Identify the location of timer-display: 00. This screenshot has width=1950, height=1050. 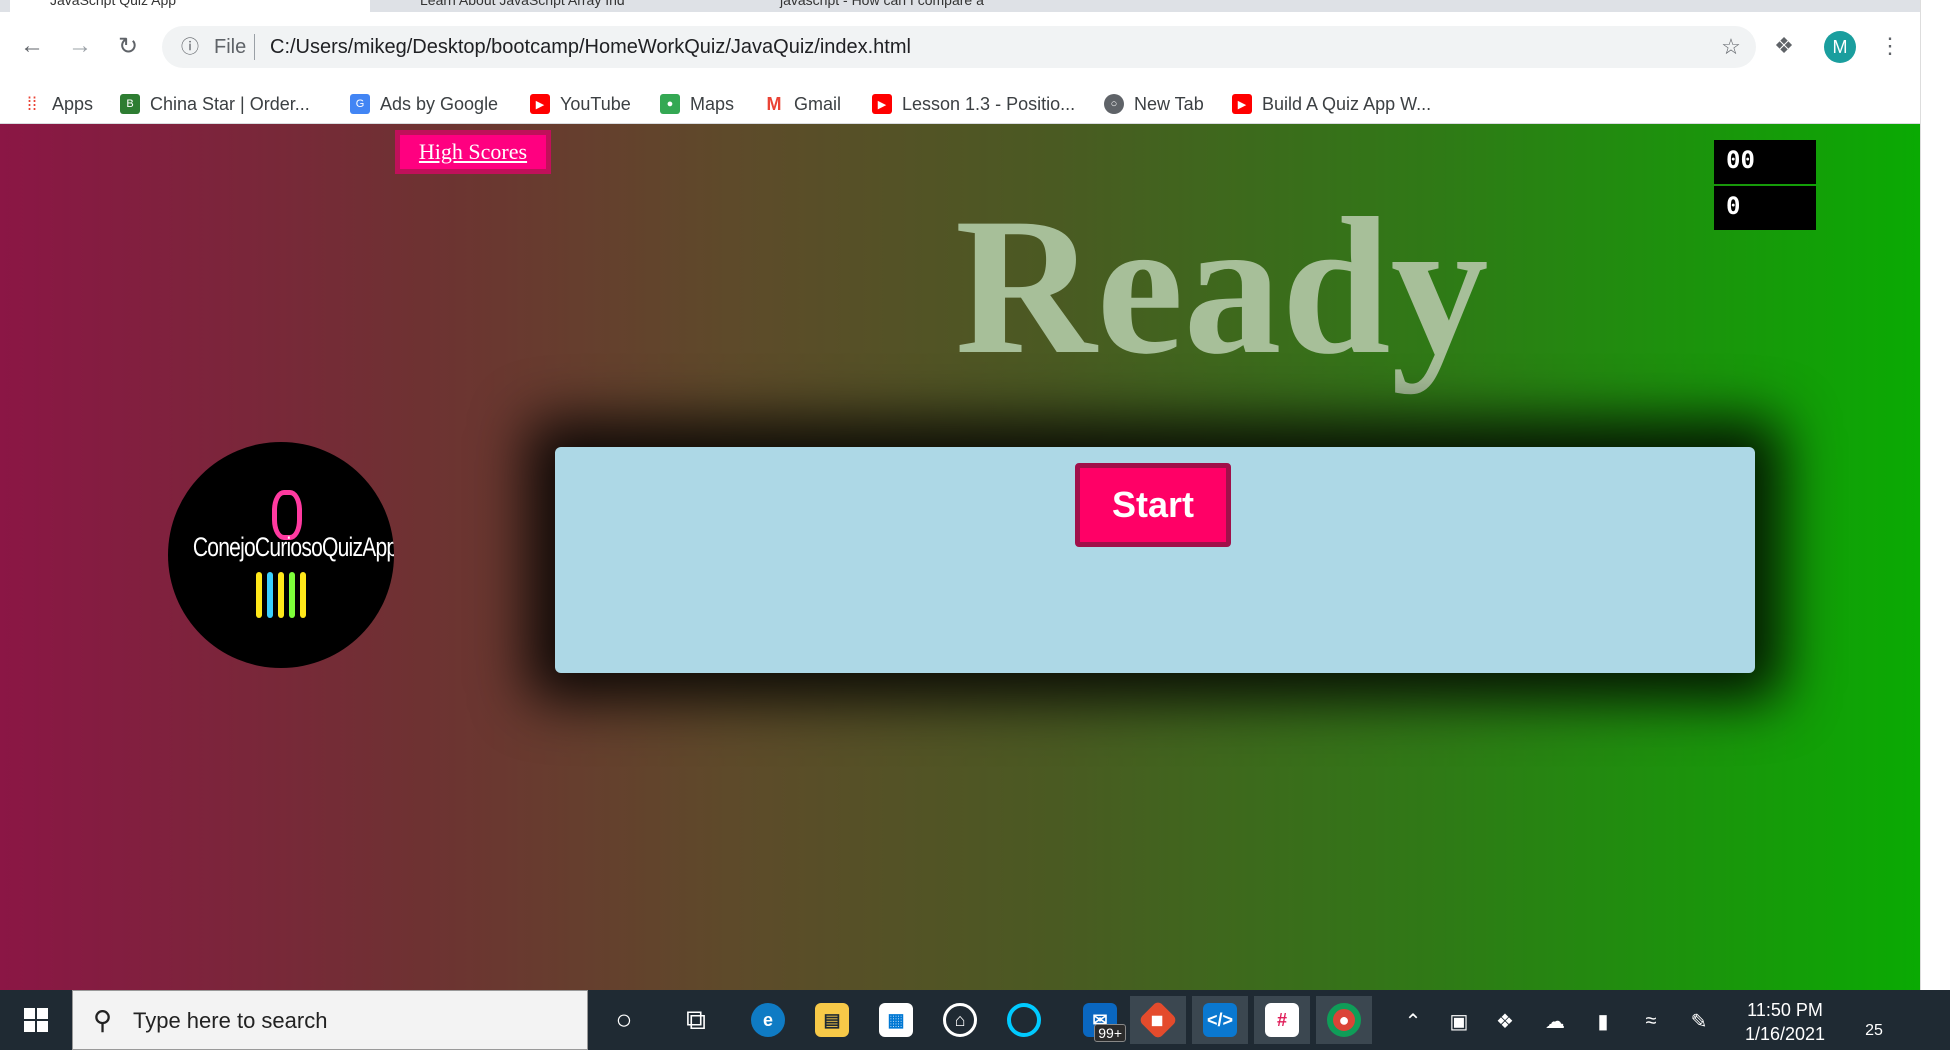
(1765, 162).